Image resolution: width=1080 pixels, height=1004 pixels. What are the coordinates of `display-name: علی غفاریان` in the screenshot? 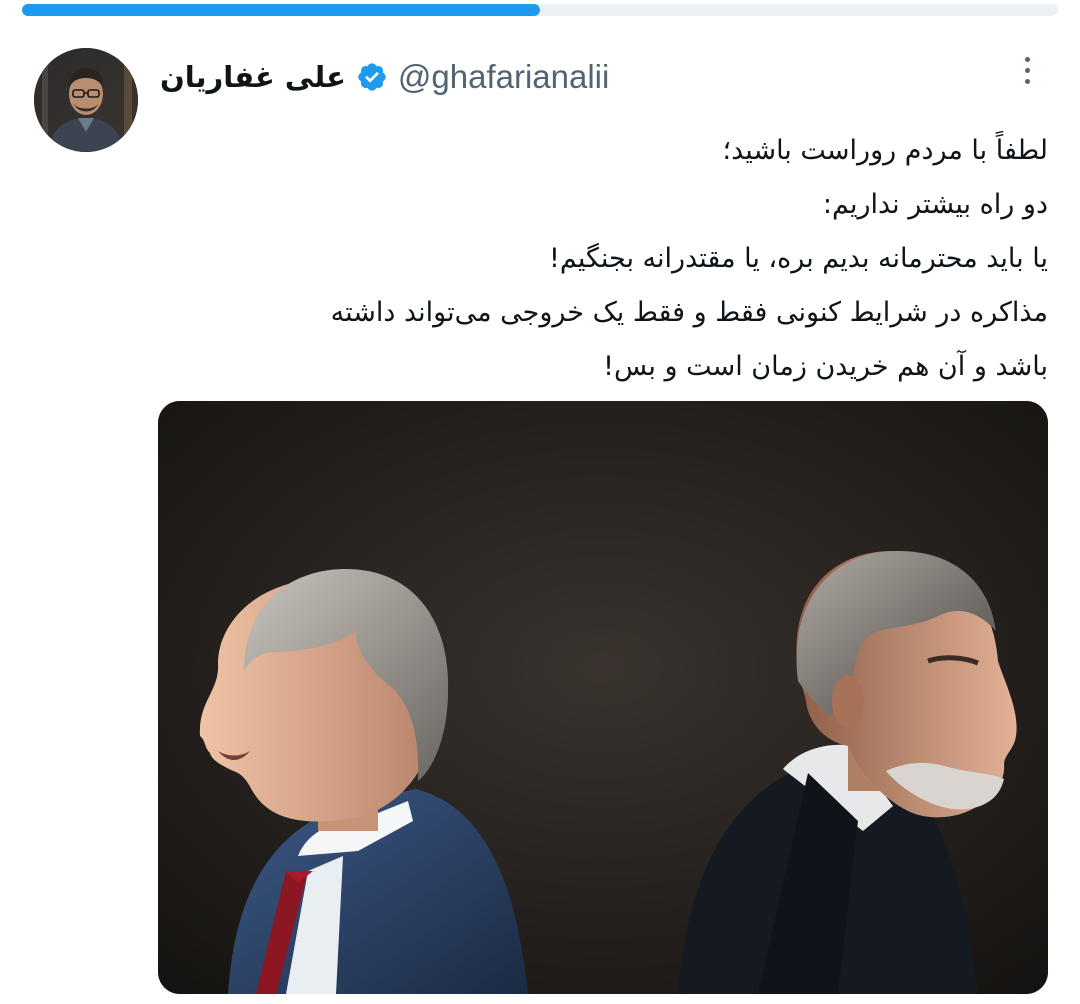 It's located at (253, 77).